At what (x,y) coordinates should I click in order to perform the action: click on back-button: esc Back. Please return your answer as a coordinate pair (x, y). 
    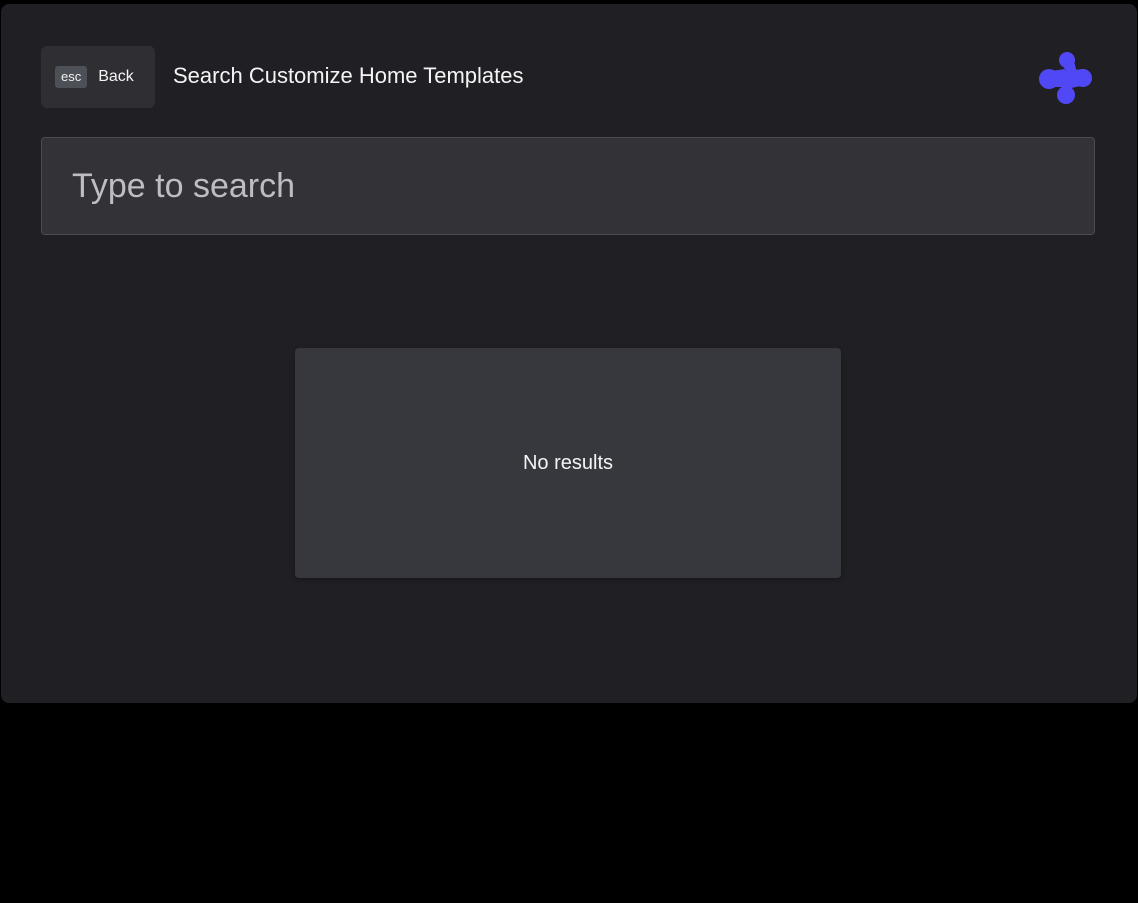
    Looking at the image, I should click on (98, 77).